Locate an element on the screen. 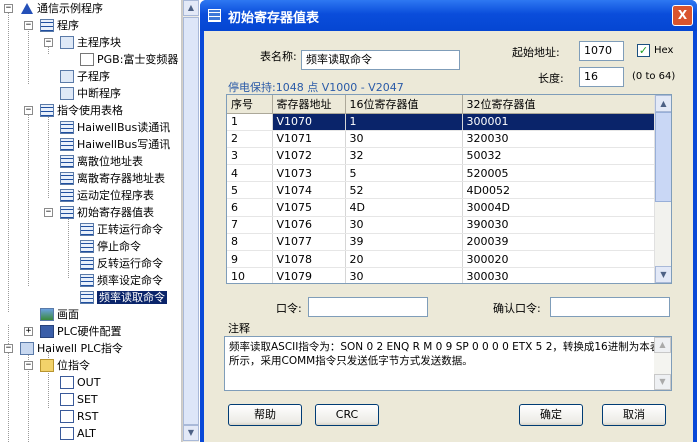 The height and width of the screenshot is (442, 697). tree-item-interrupt: 中断程序 is located at coordinates (90, 93).